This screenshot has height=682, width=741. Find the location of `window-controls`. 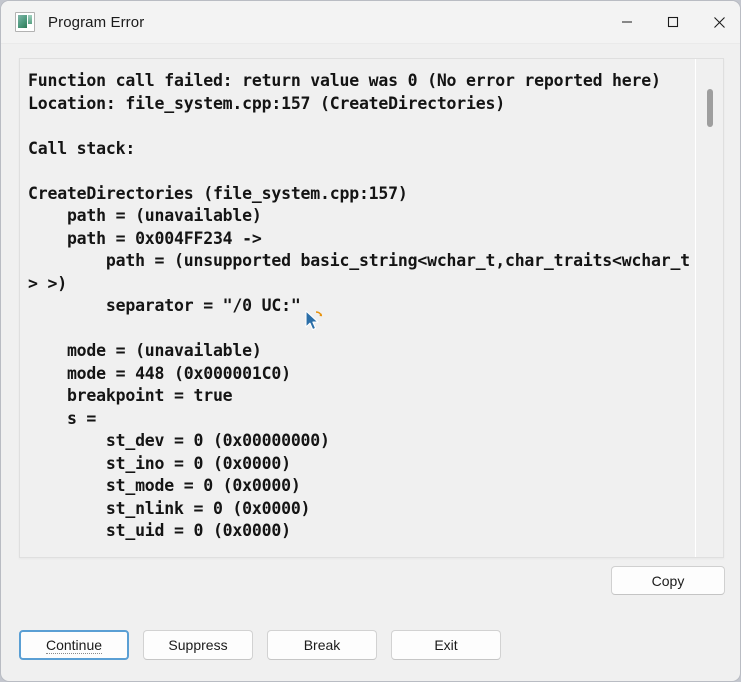

window-controls is located at coordinates (672, 22).